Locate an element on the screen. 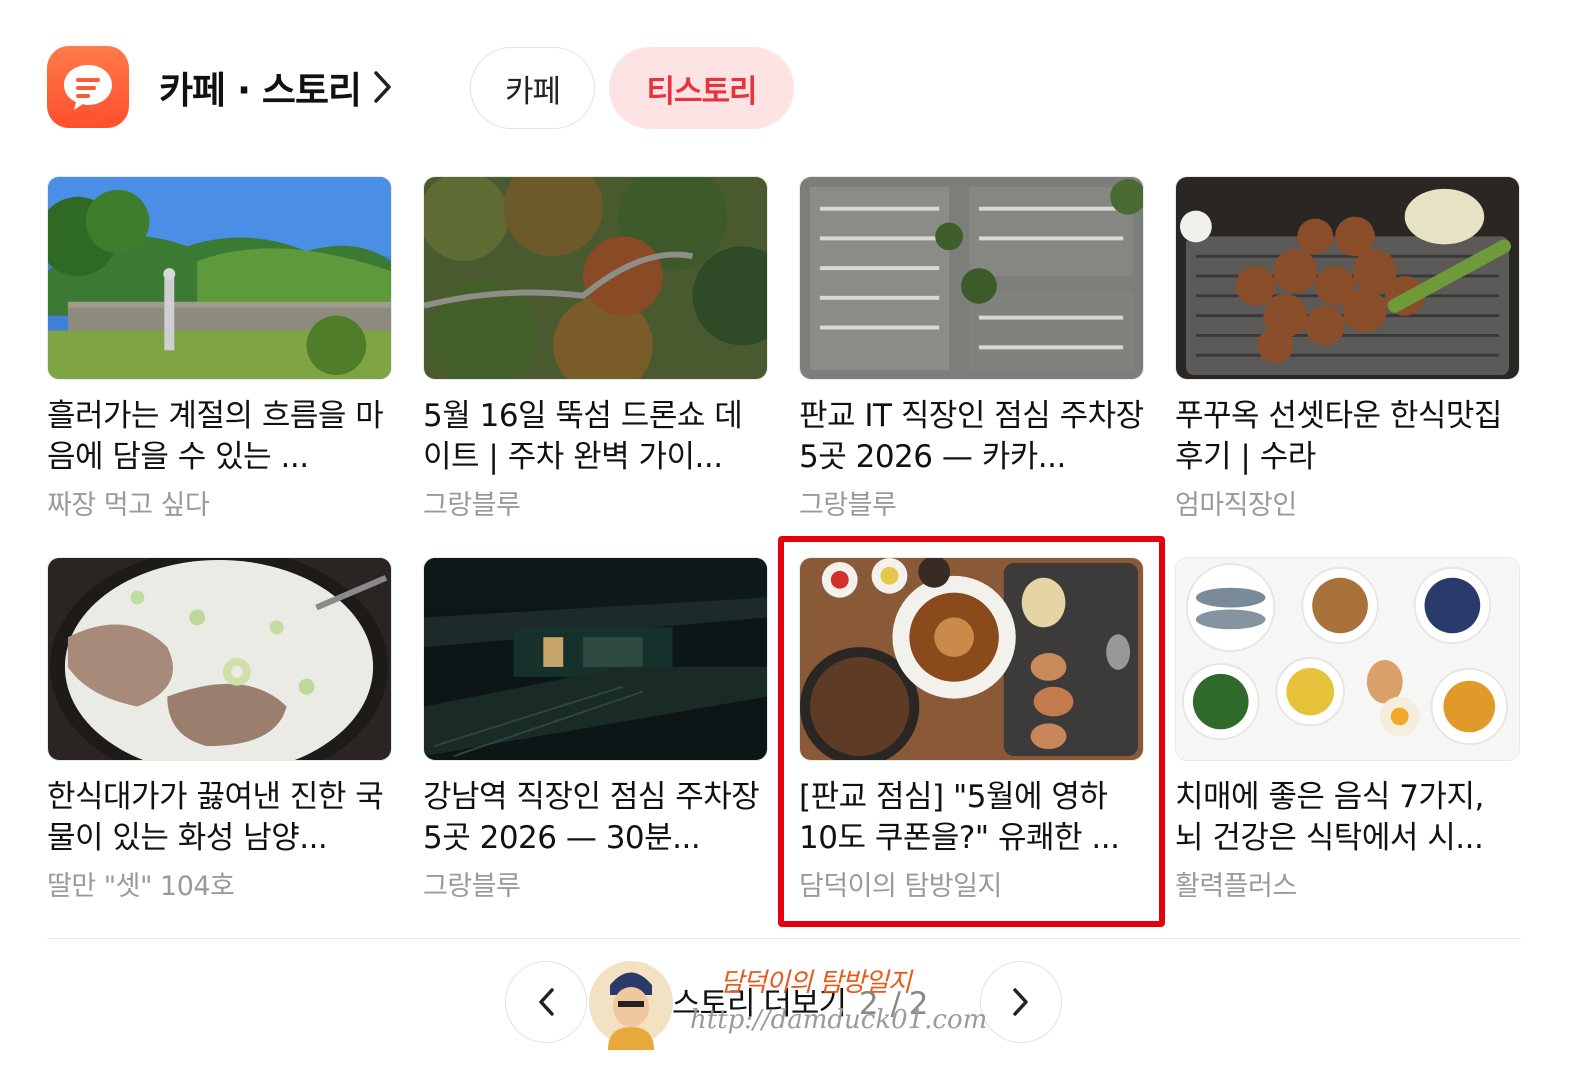 The image size is (1594, 1080). story-card: 판교 IT 직장인 점심 주차장 5곳 2026 — 카카... 그랑블루 is located at coordinates (971, 349).